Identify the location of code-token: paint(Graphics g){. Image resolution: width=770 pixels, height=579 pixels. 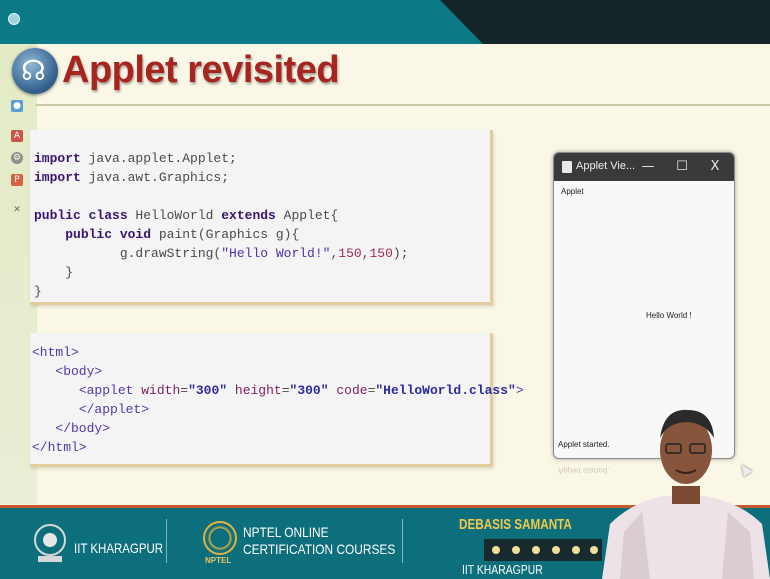
(225, 234).